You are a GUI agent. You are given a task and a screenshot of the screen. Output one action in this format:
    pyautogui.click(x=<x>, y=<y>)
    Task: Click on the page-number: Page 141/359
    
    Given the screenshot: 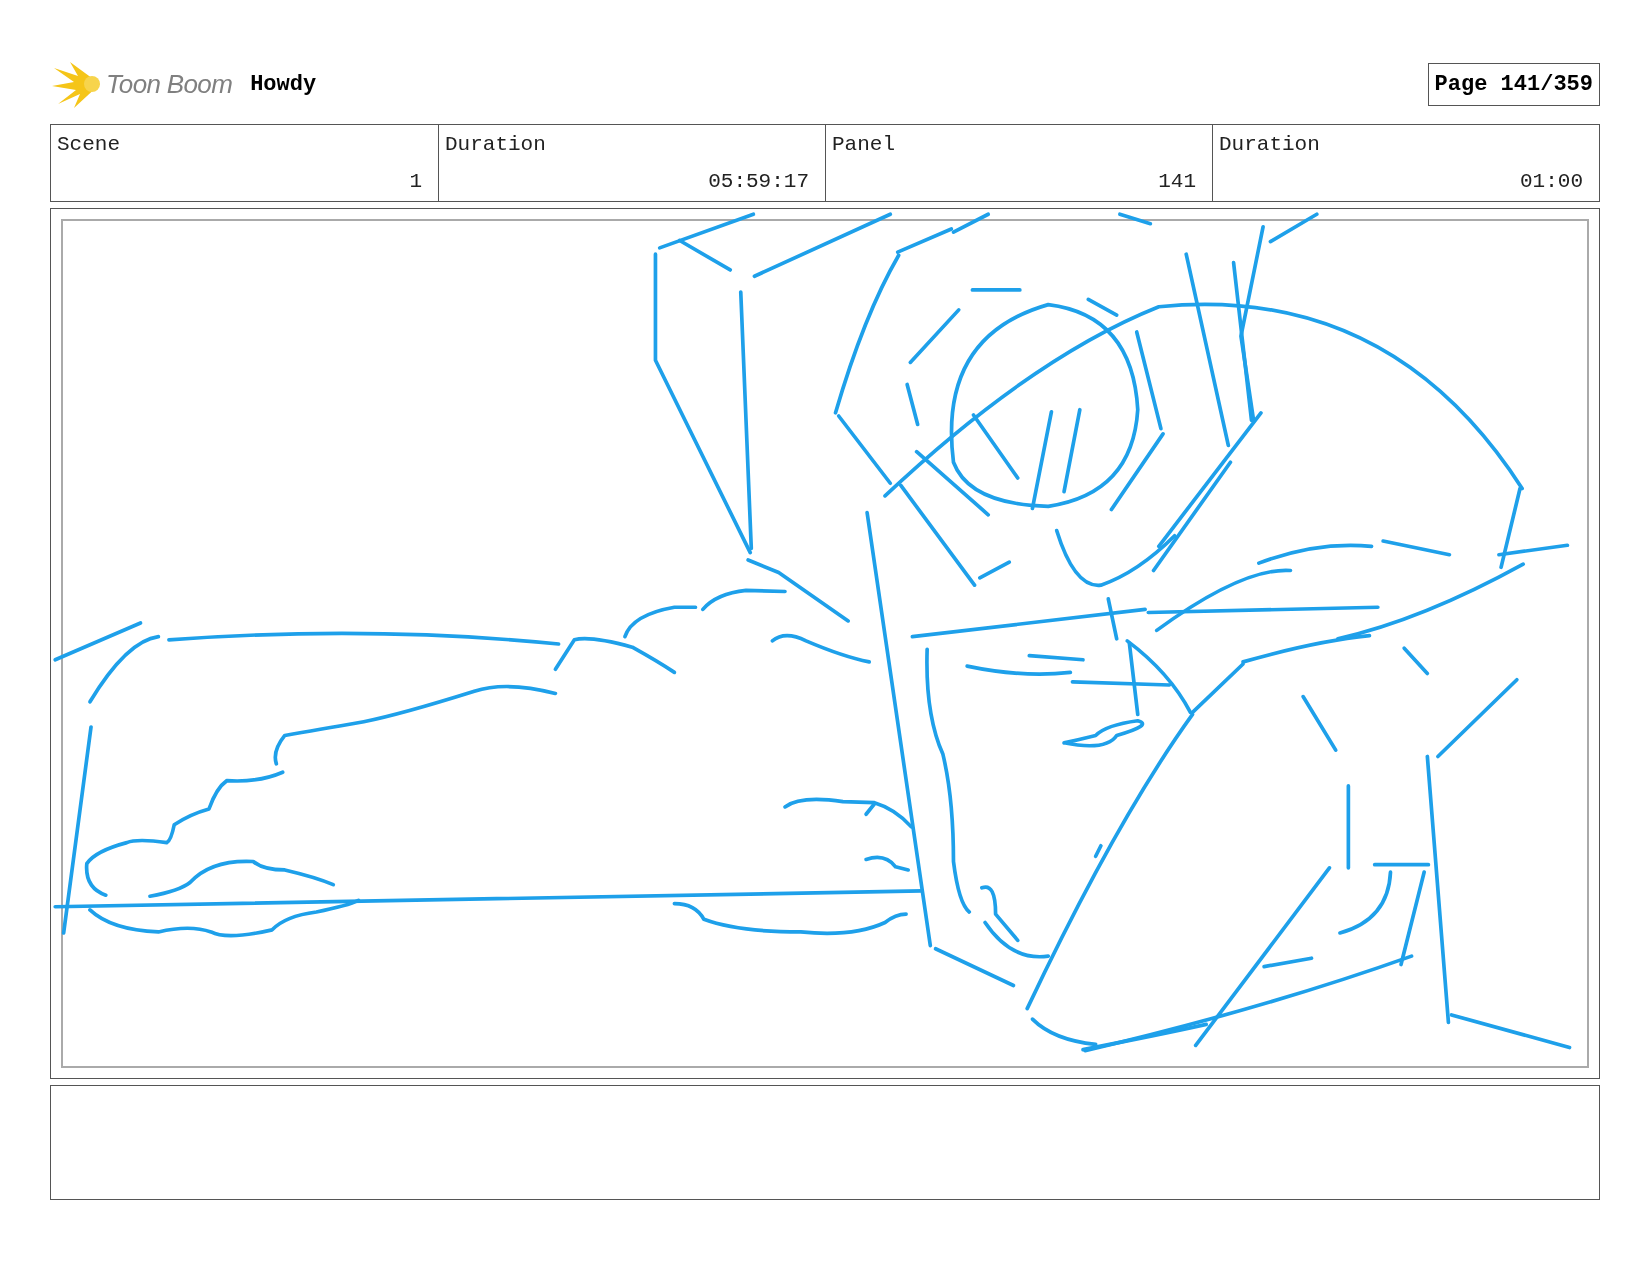 What is the action you would take?
    pyautogui.click(x=1513, y=84)
    